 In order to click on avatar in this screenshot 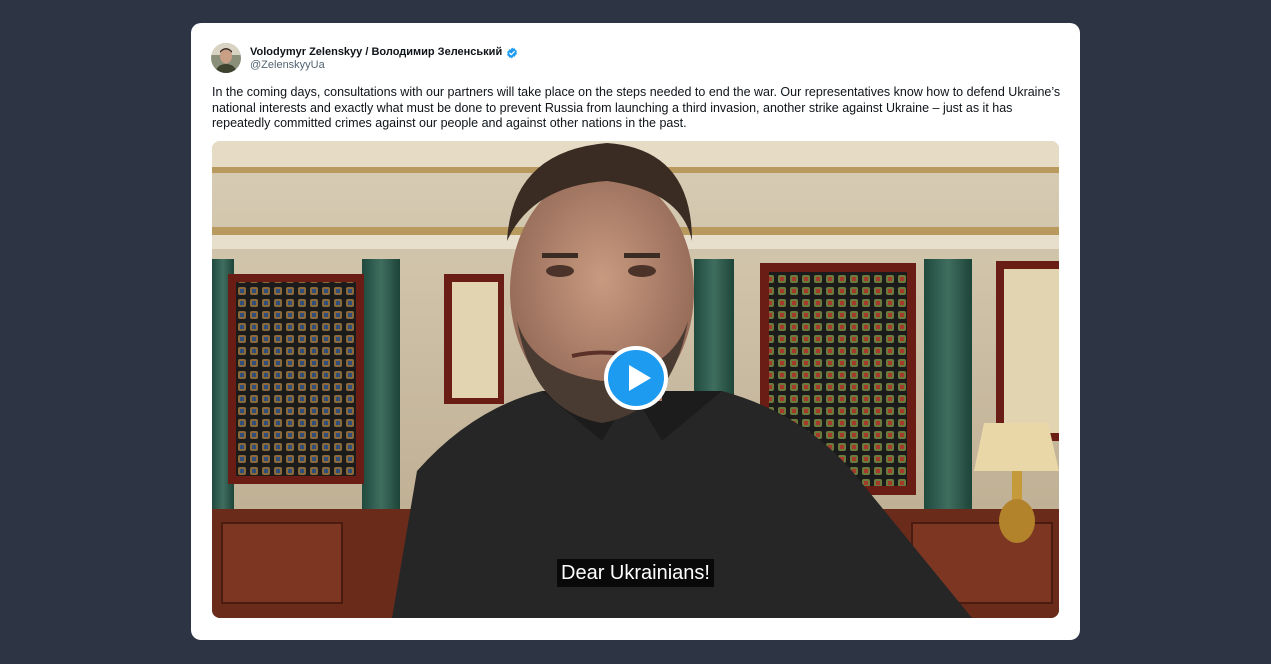, I will do `click(226, 58)`.